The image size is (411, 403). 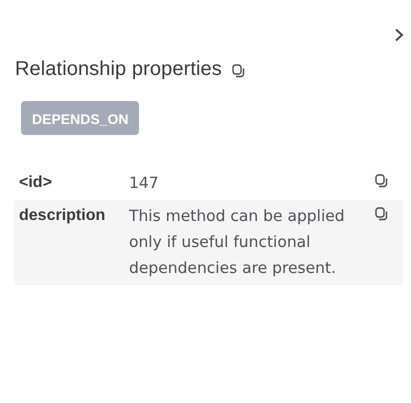 I want to click on property-value: This method can be applied only if useful functional dependencies are present., so click(x=237, y=242).